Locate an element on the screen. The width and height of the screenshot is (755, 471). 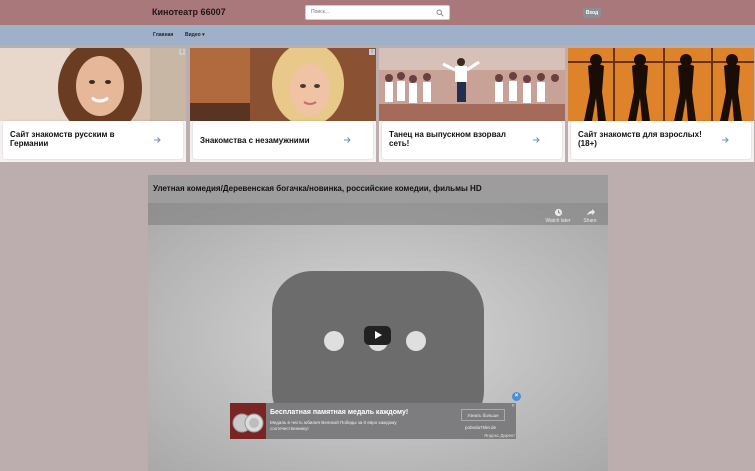
ad-card: i Сайт знакомств русским в Германии is located at coordinates (93, 105).